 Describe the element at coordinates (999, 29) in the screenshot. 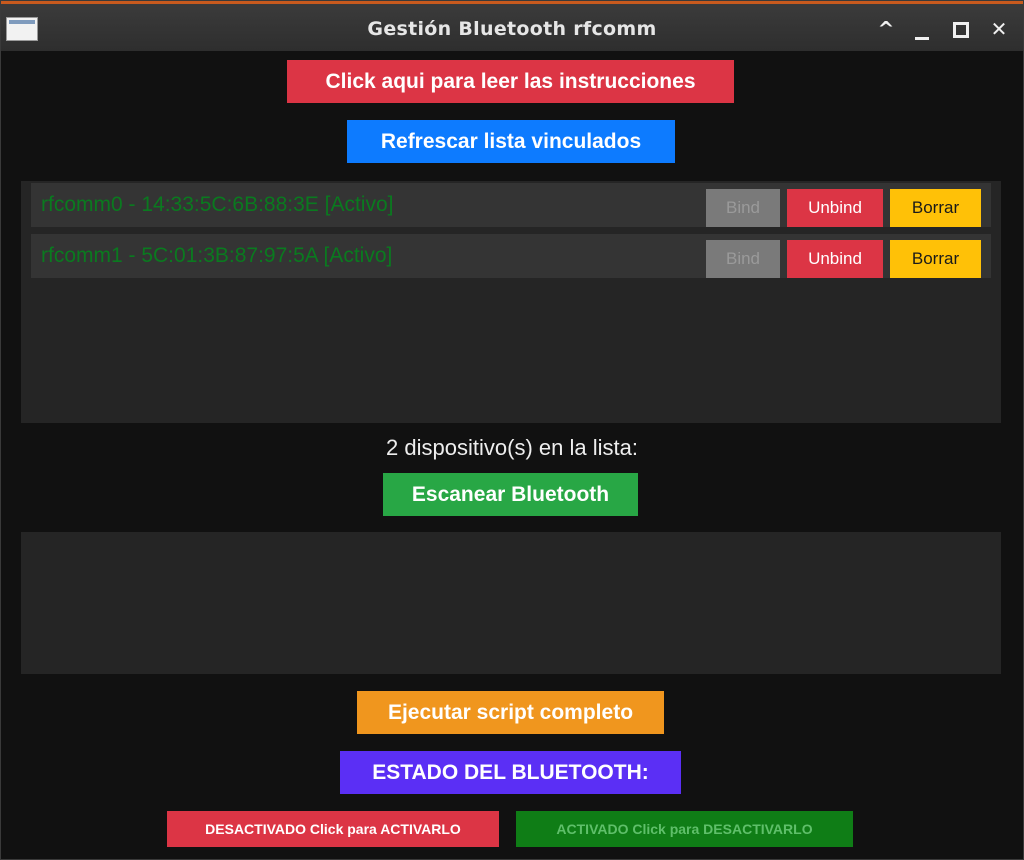

I see `close-icon: ✕` at that location.